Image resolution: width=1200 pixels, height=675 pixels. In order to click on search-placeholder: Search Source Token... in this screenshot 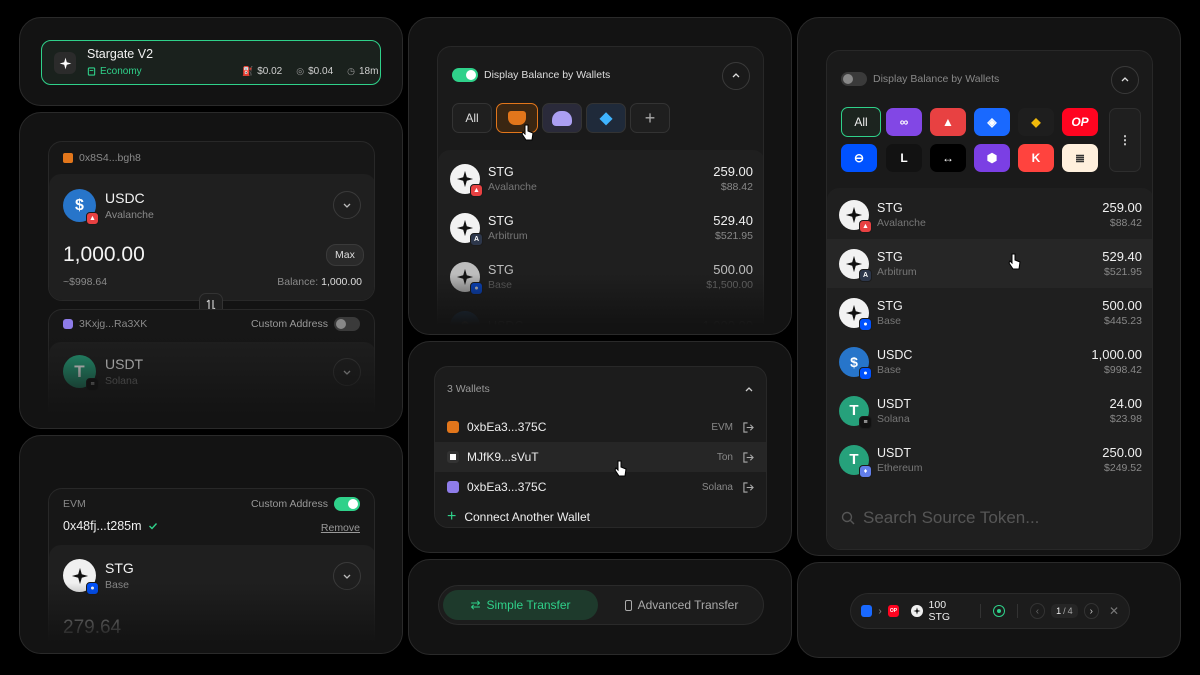, I will do `click(951, 517)`.